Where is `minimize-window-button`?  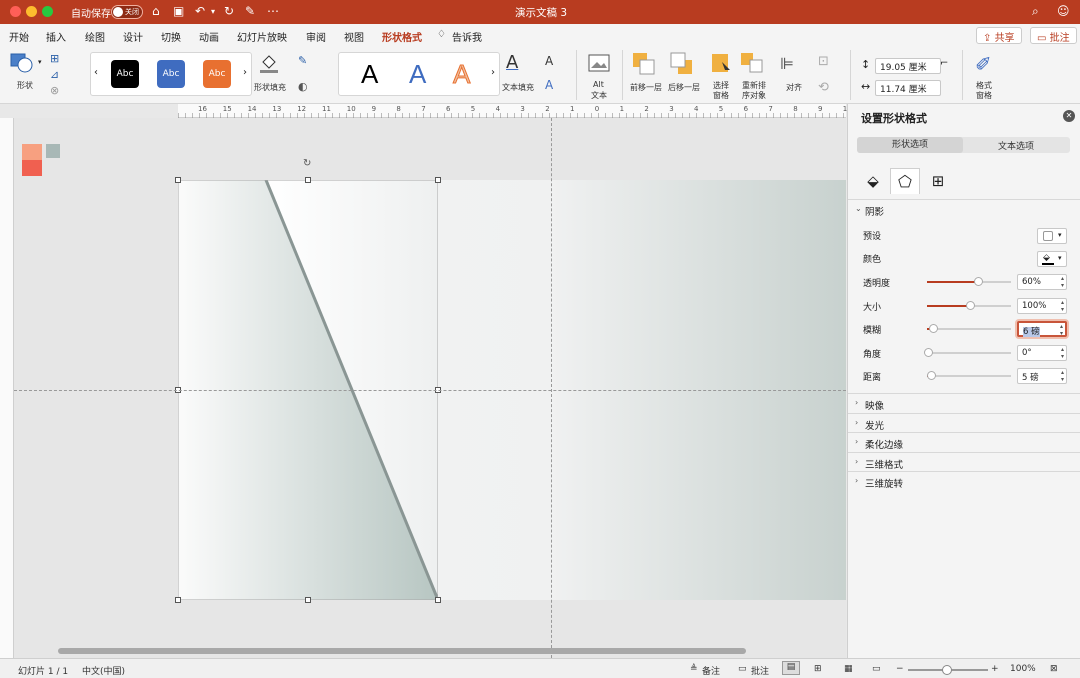 minimize-window-button is located at coordinates (31, 11).